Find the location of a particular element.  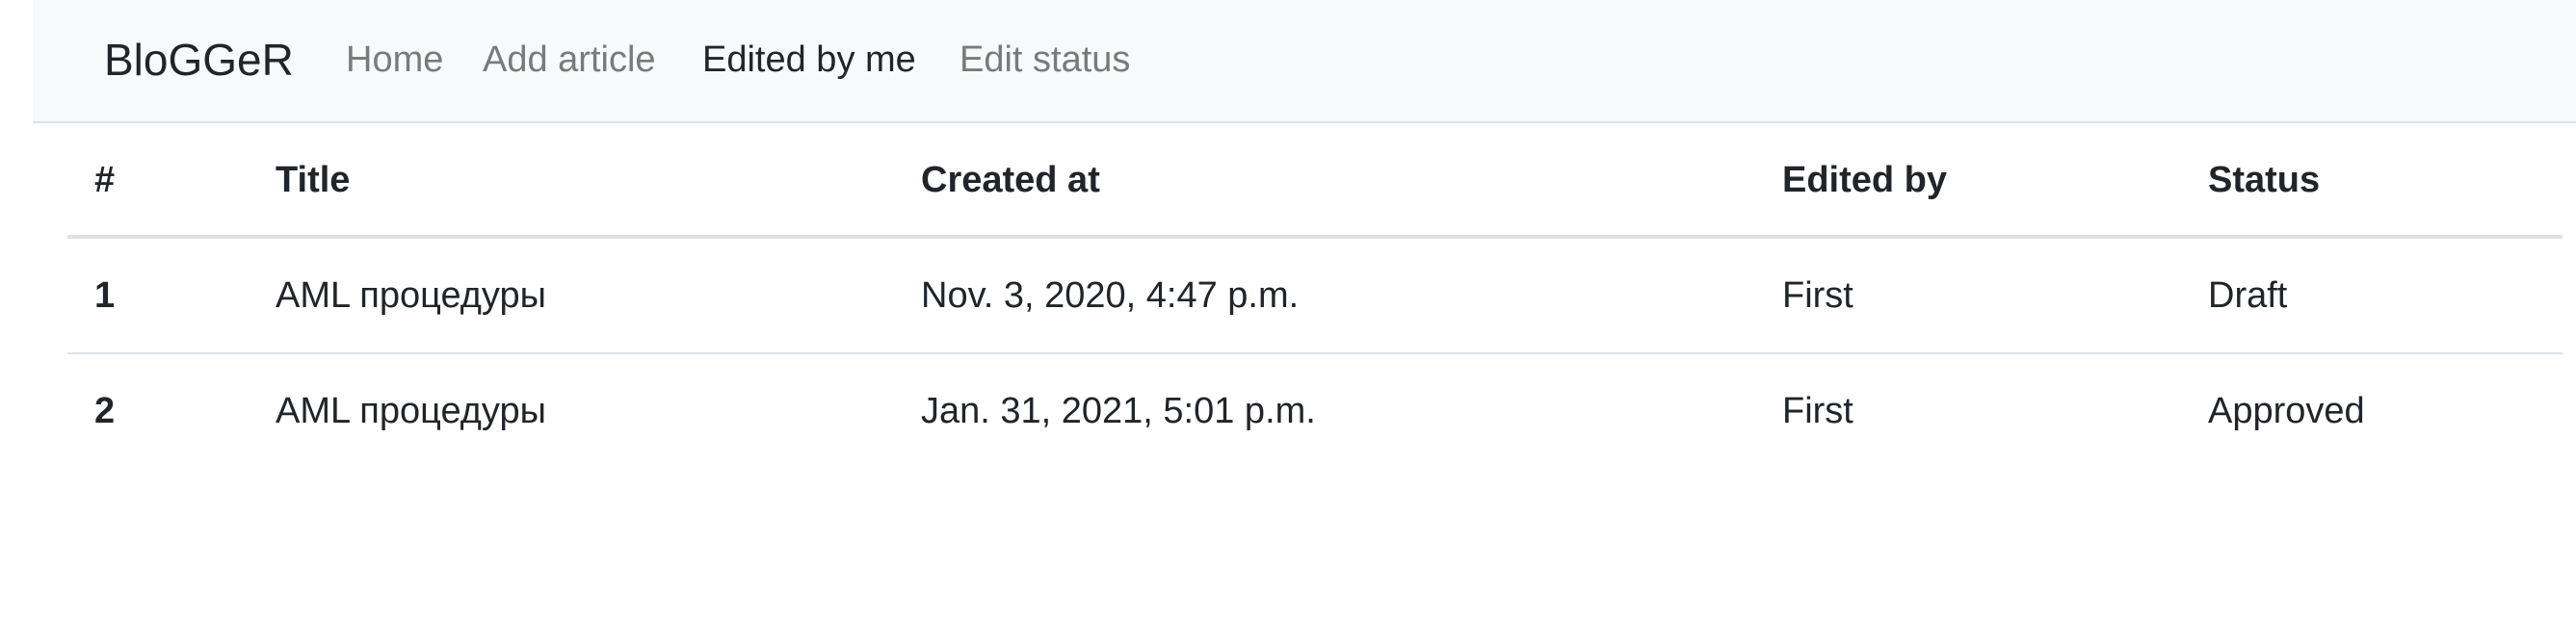

column-header-status: Status is located at coordinates (2372, 182).